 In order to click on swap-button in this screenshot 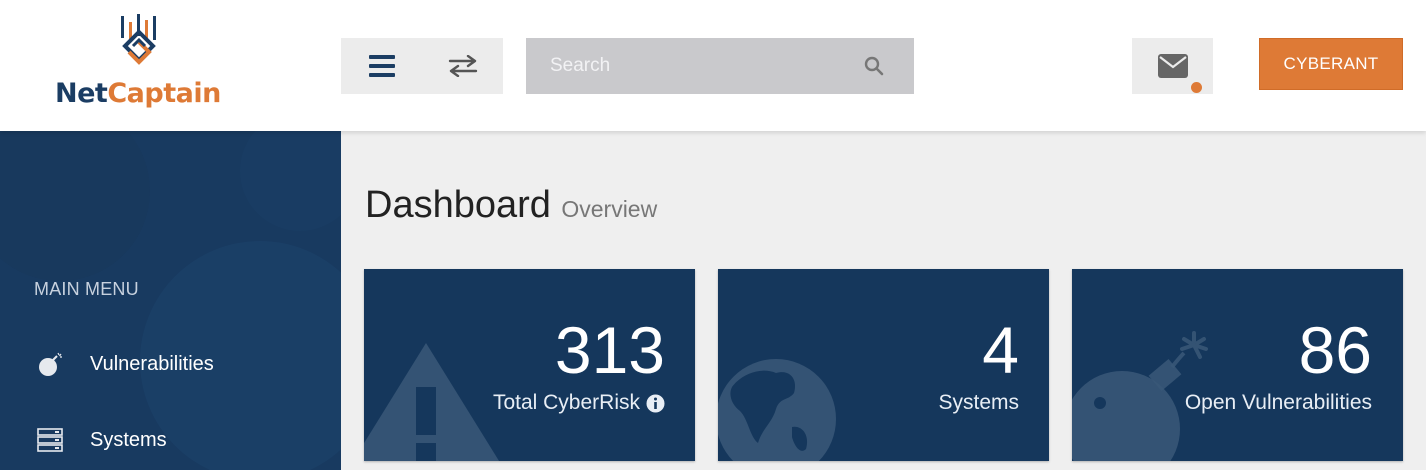, I will do `click(462, 66)`.